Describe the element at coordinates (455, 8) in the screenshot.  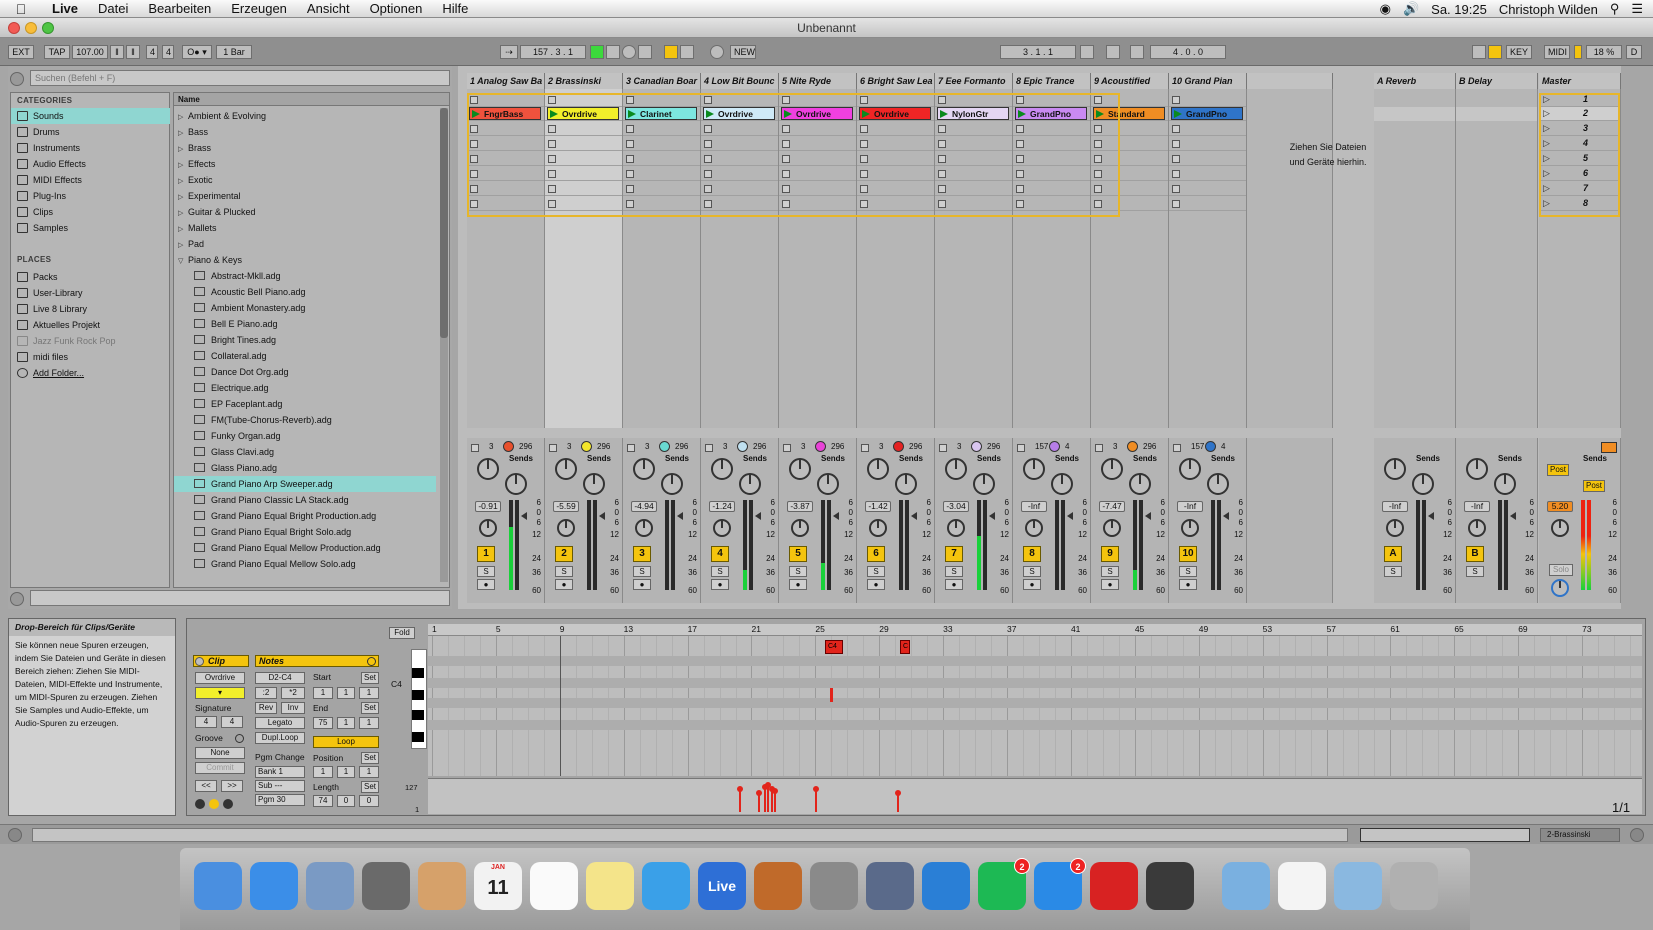
I see `menu-hilfe: Hilfe` at that location.